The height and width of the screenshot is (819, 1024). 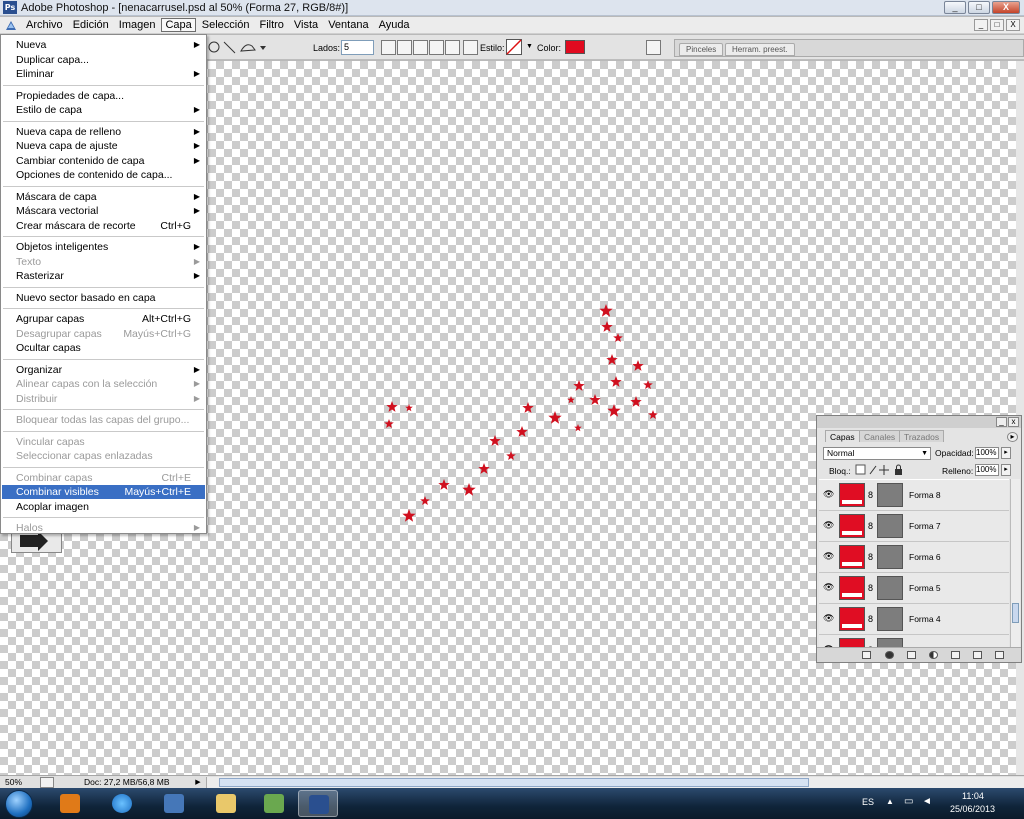 What do you see at coordinates (306, 25) in the screenshot?
I see `menu-vista: Vista` at bounding box center [306, 25].